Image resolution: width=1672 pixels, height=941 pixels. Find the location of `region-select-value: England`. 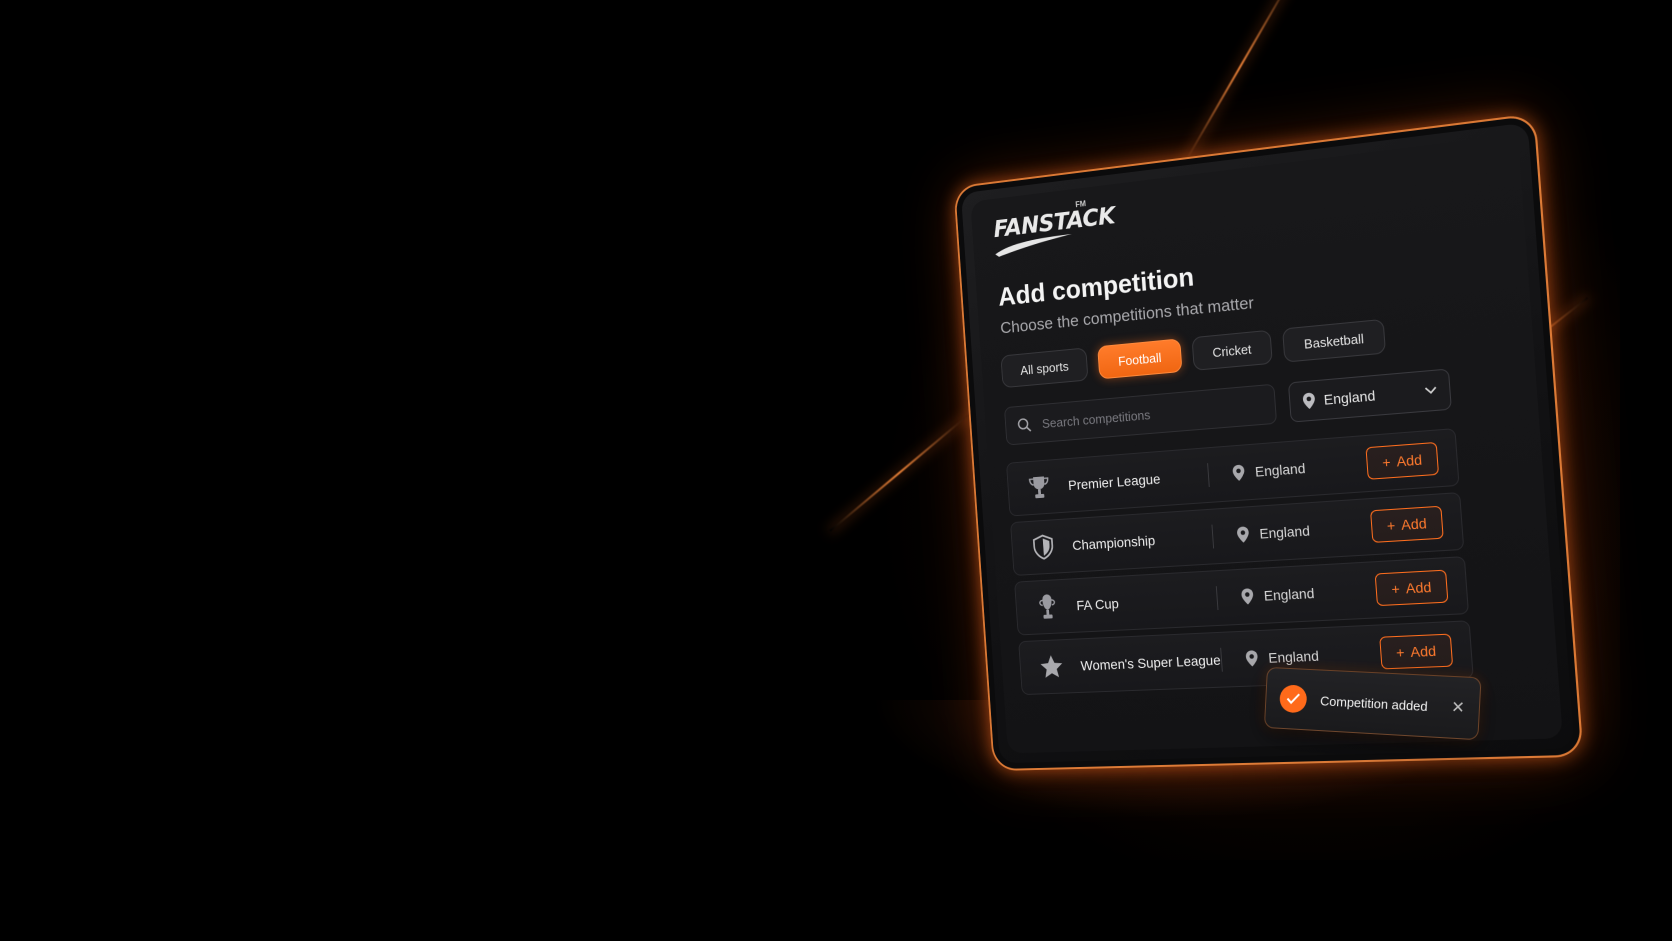

region-select-value: England is located at coordinates (1349, 397).